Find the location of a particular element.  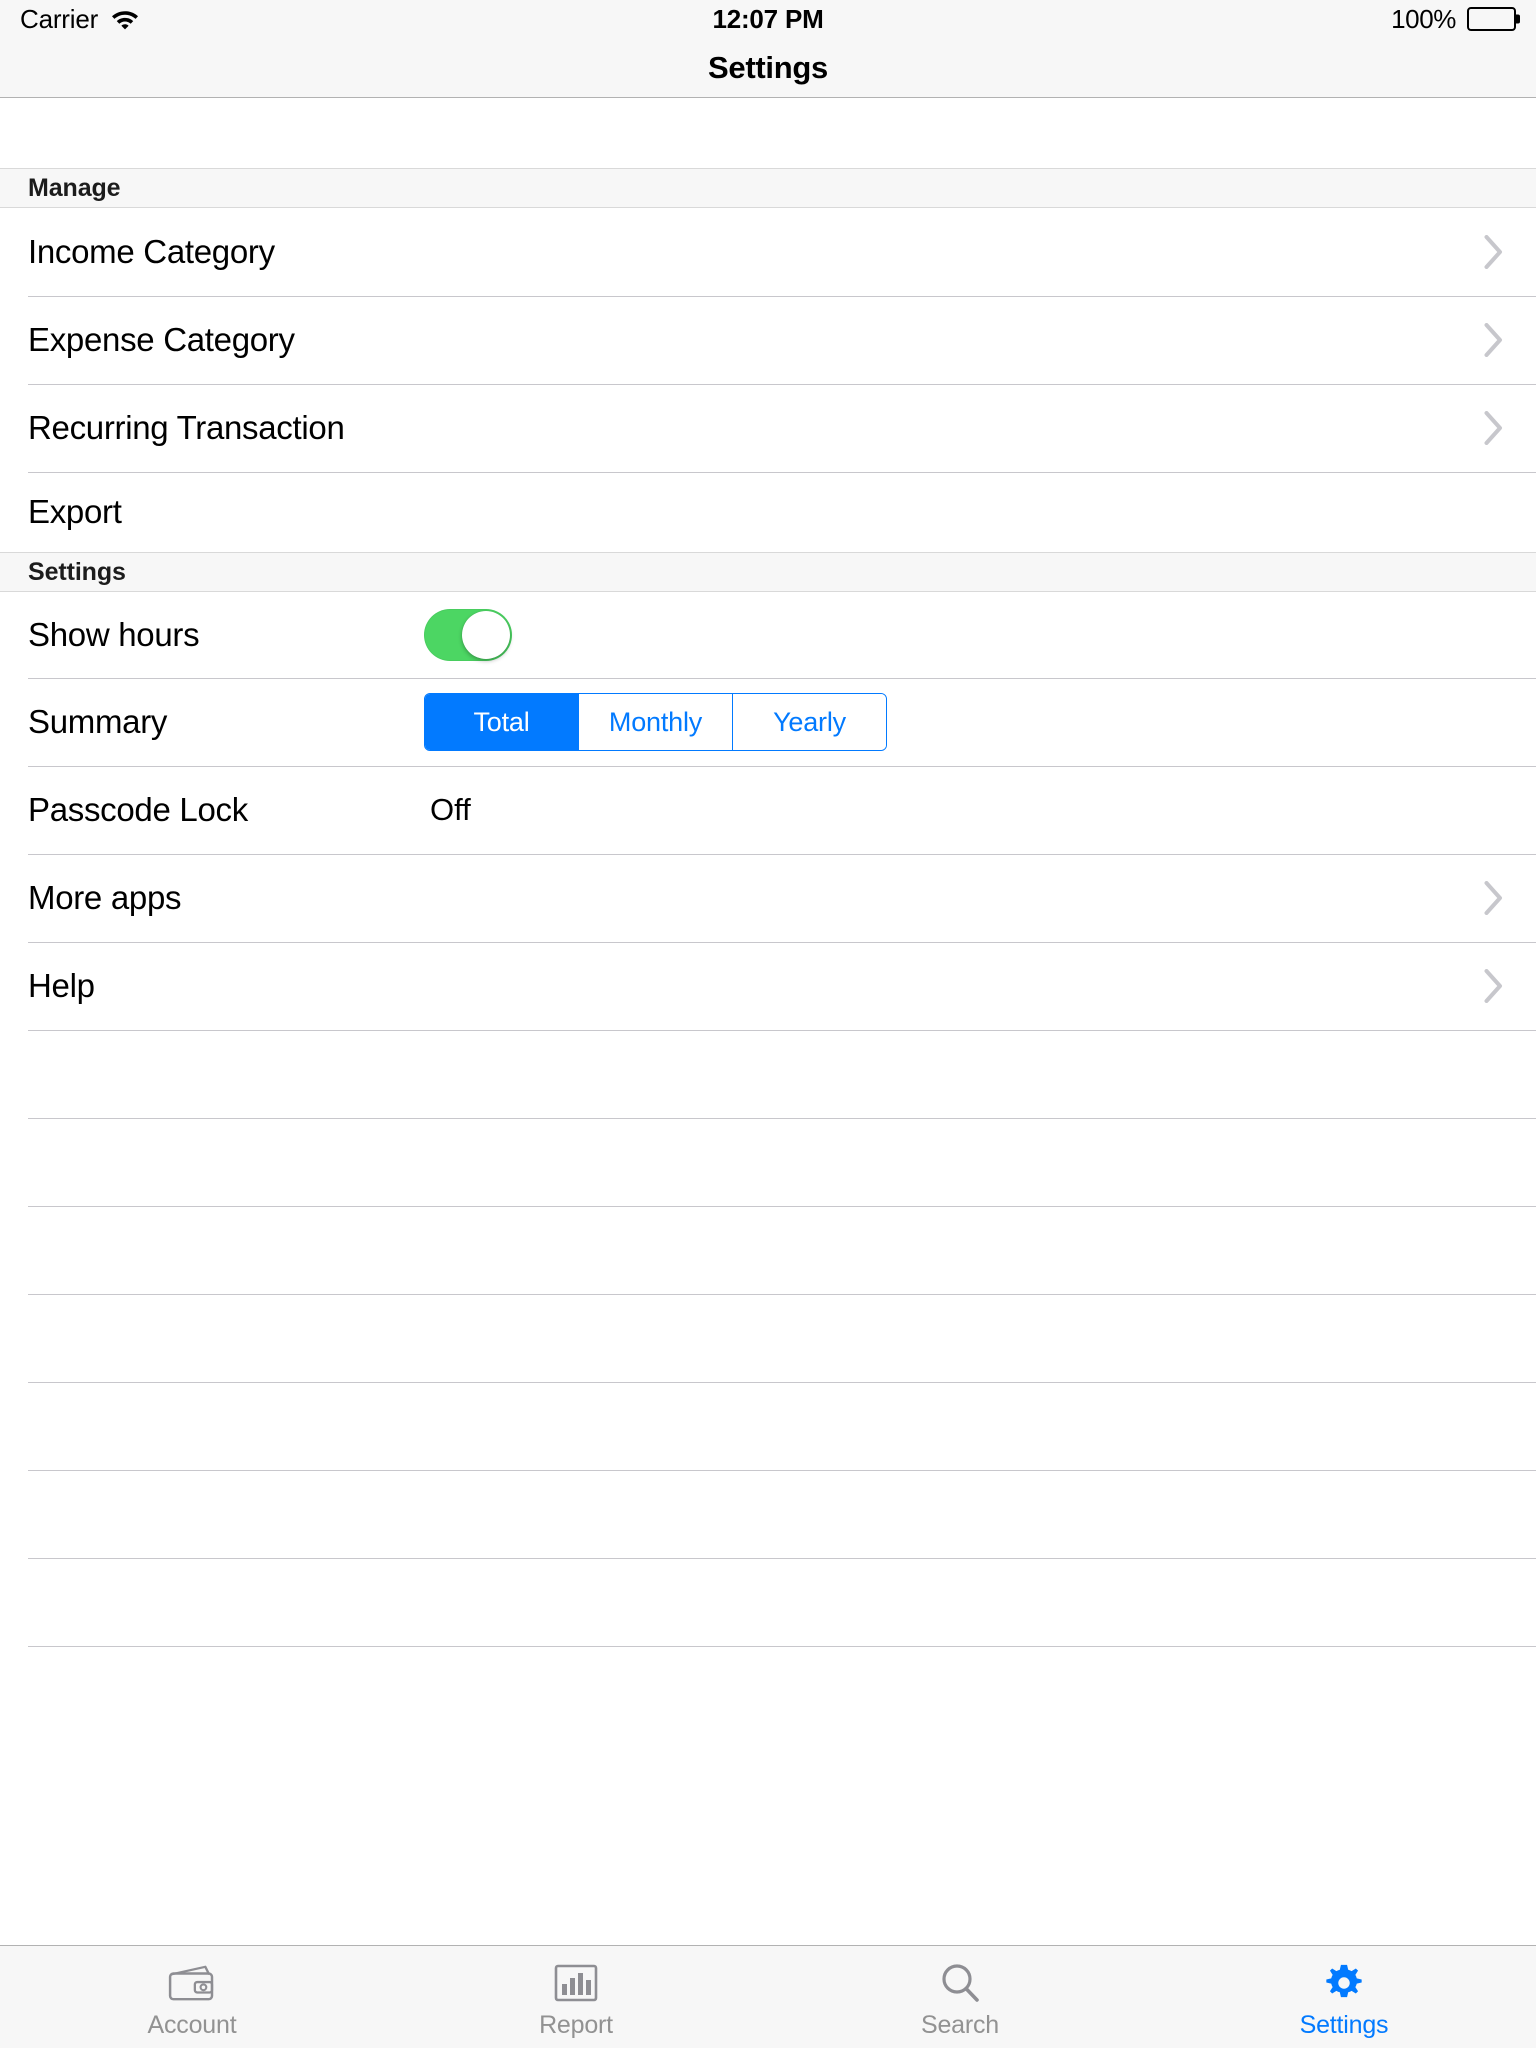

show-hours-toggle-wrap is located at coordinates (468, 635).